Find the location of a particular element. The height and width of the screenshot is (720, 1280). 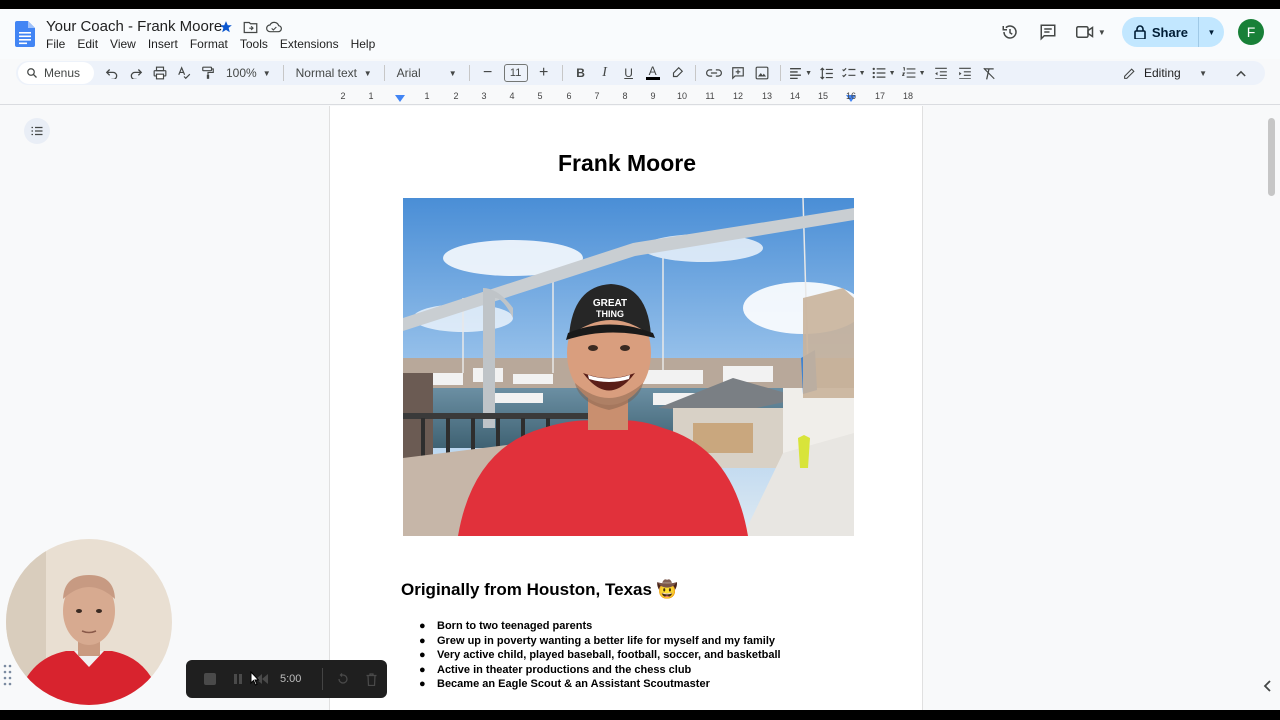

numbered-list-icon: ▼ is located at coordinates (914, 73).